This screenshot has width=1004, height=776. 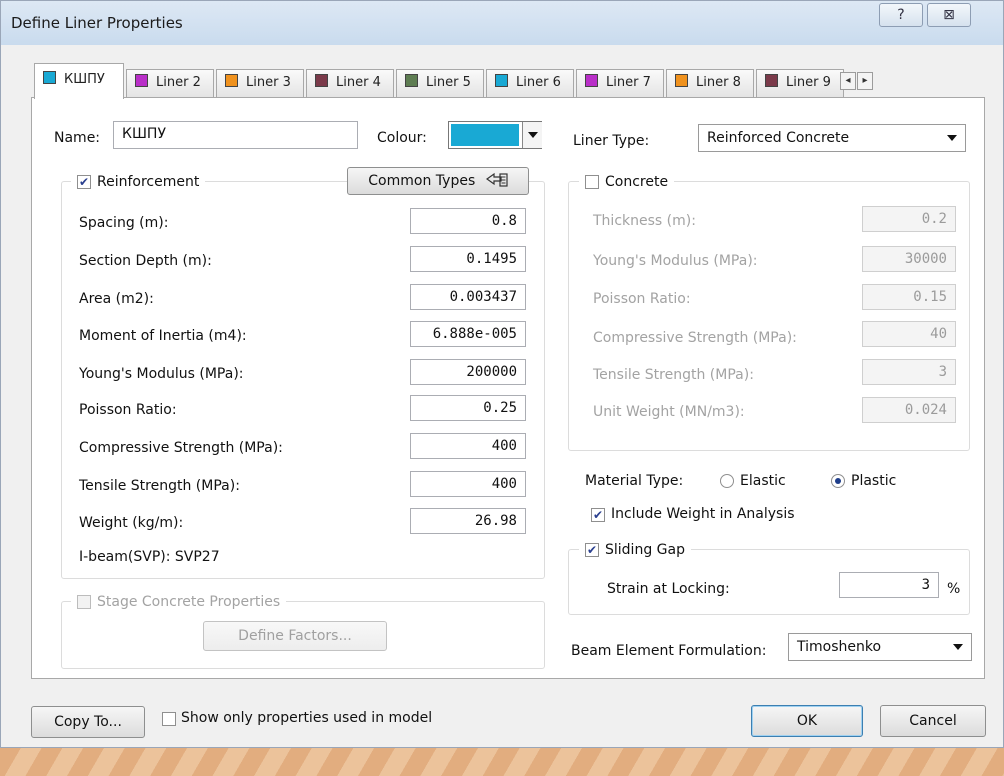 I want to click on reinforcement-label: Reinforcement, so click(x=148, y=182).